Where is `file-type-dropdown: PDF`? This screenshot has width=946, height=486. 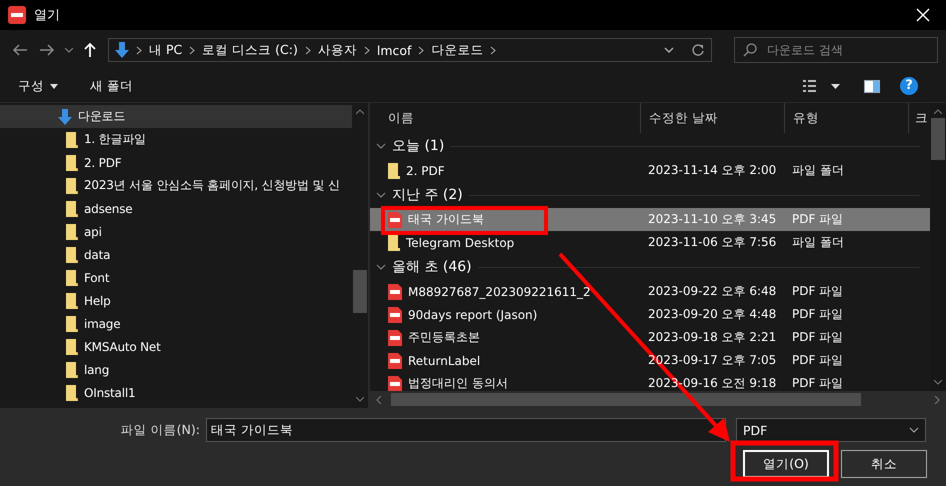
file-type-dropdown: PDF is located at coordinates (831, 430).